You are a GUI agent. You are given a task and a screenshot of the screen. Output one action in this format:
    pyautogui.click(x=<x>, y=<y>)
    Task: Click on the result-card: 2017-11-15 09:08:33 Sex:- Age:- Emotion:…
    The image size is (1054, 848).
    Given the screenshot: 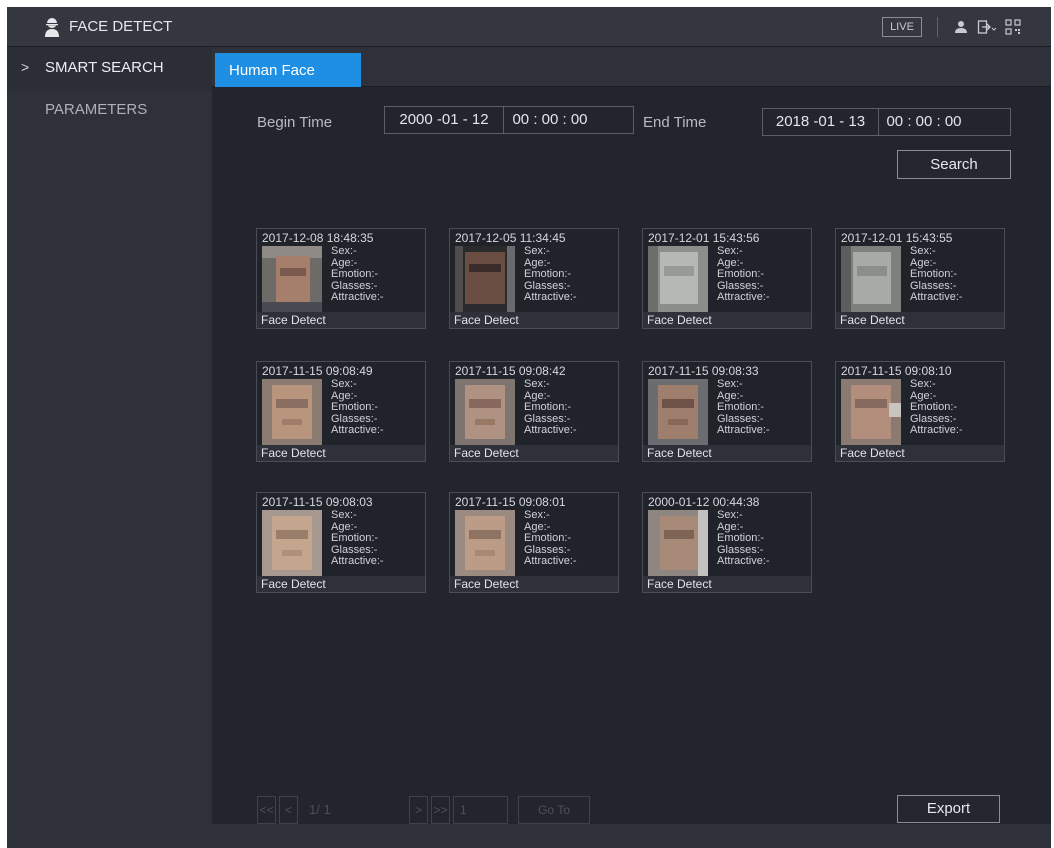 What is the action you would take?
    pyautogui.click(x=727, y=411)
    